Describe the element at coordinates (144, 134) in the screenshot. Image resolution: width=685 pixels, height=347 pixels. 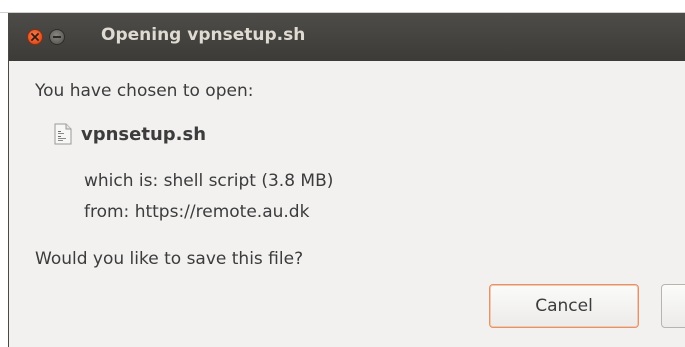
I see `file-name: vpnsetup.sh` at that location.